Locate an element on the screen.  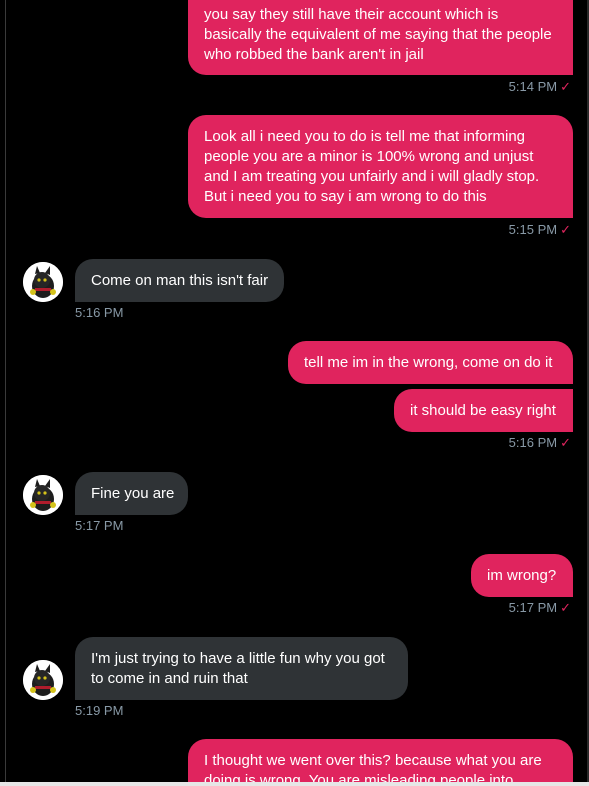
window-bottom-border is located at coordinates (294, 784).